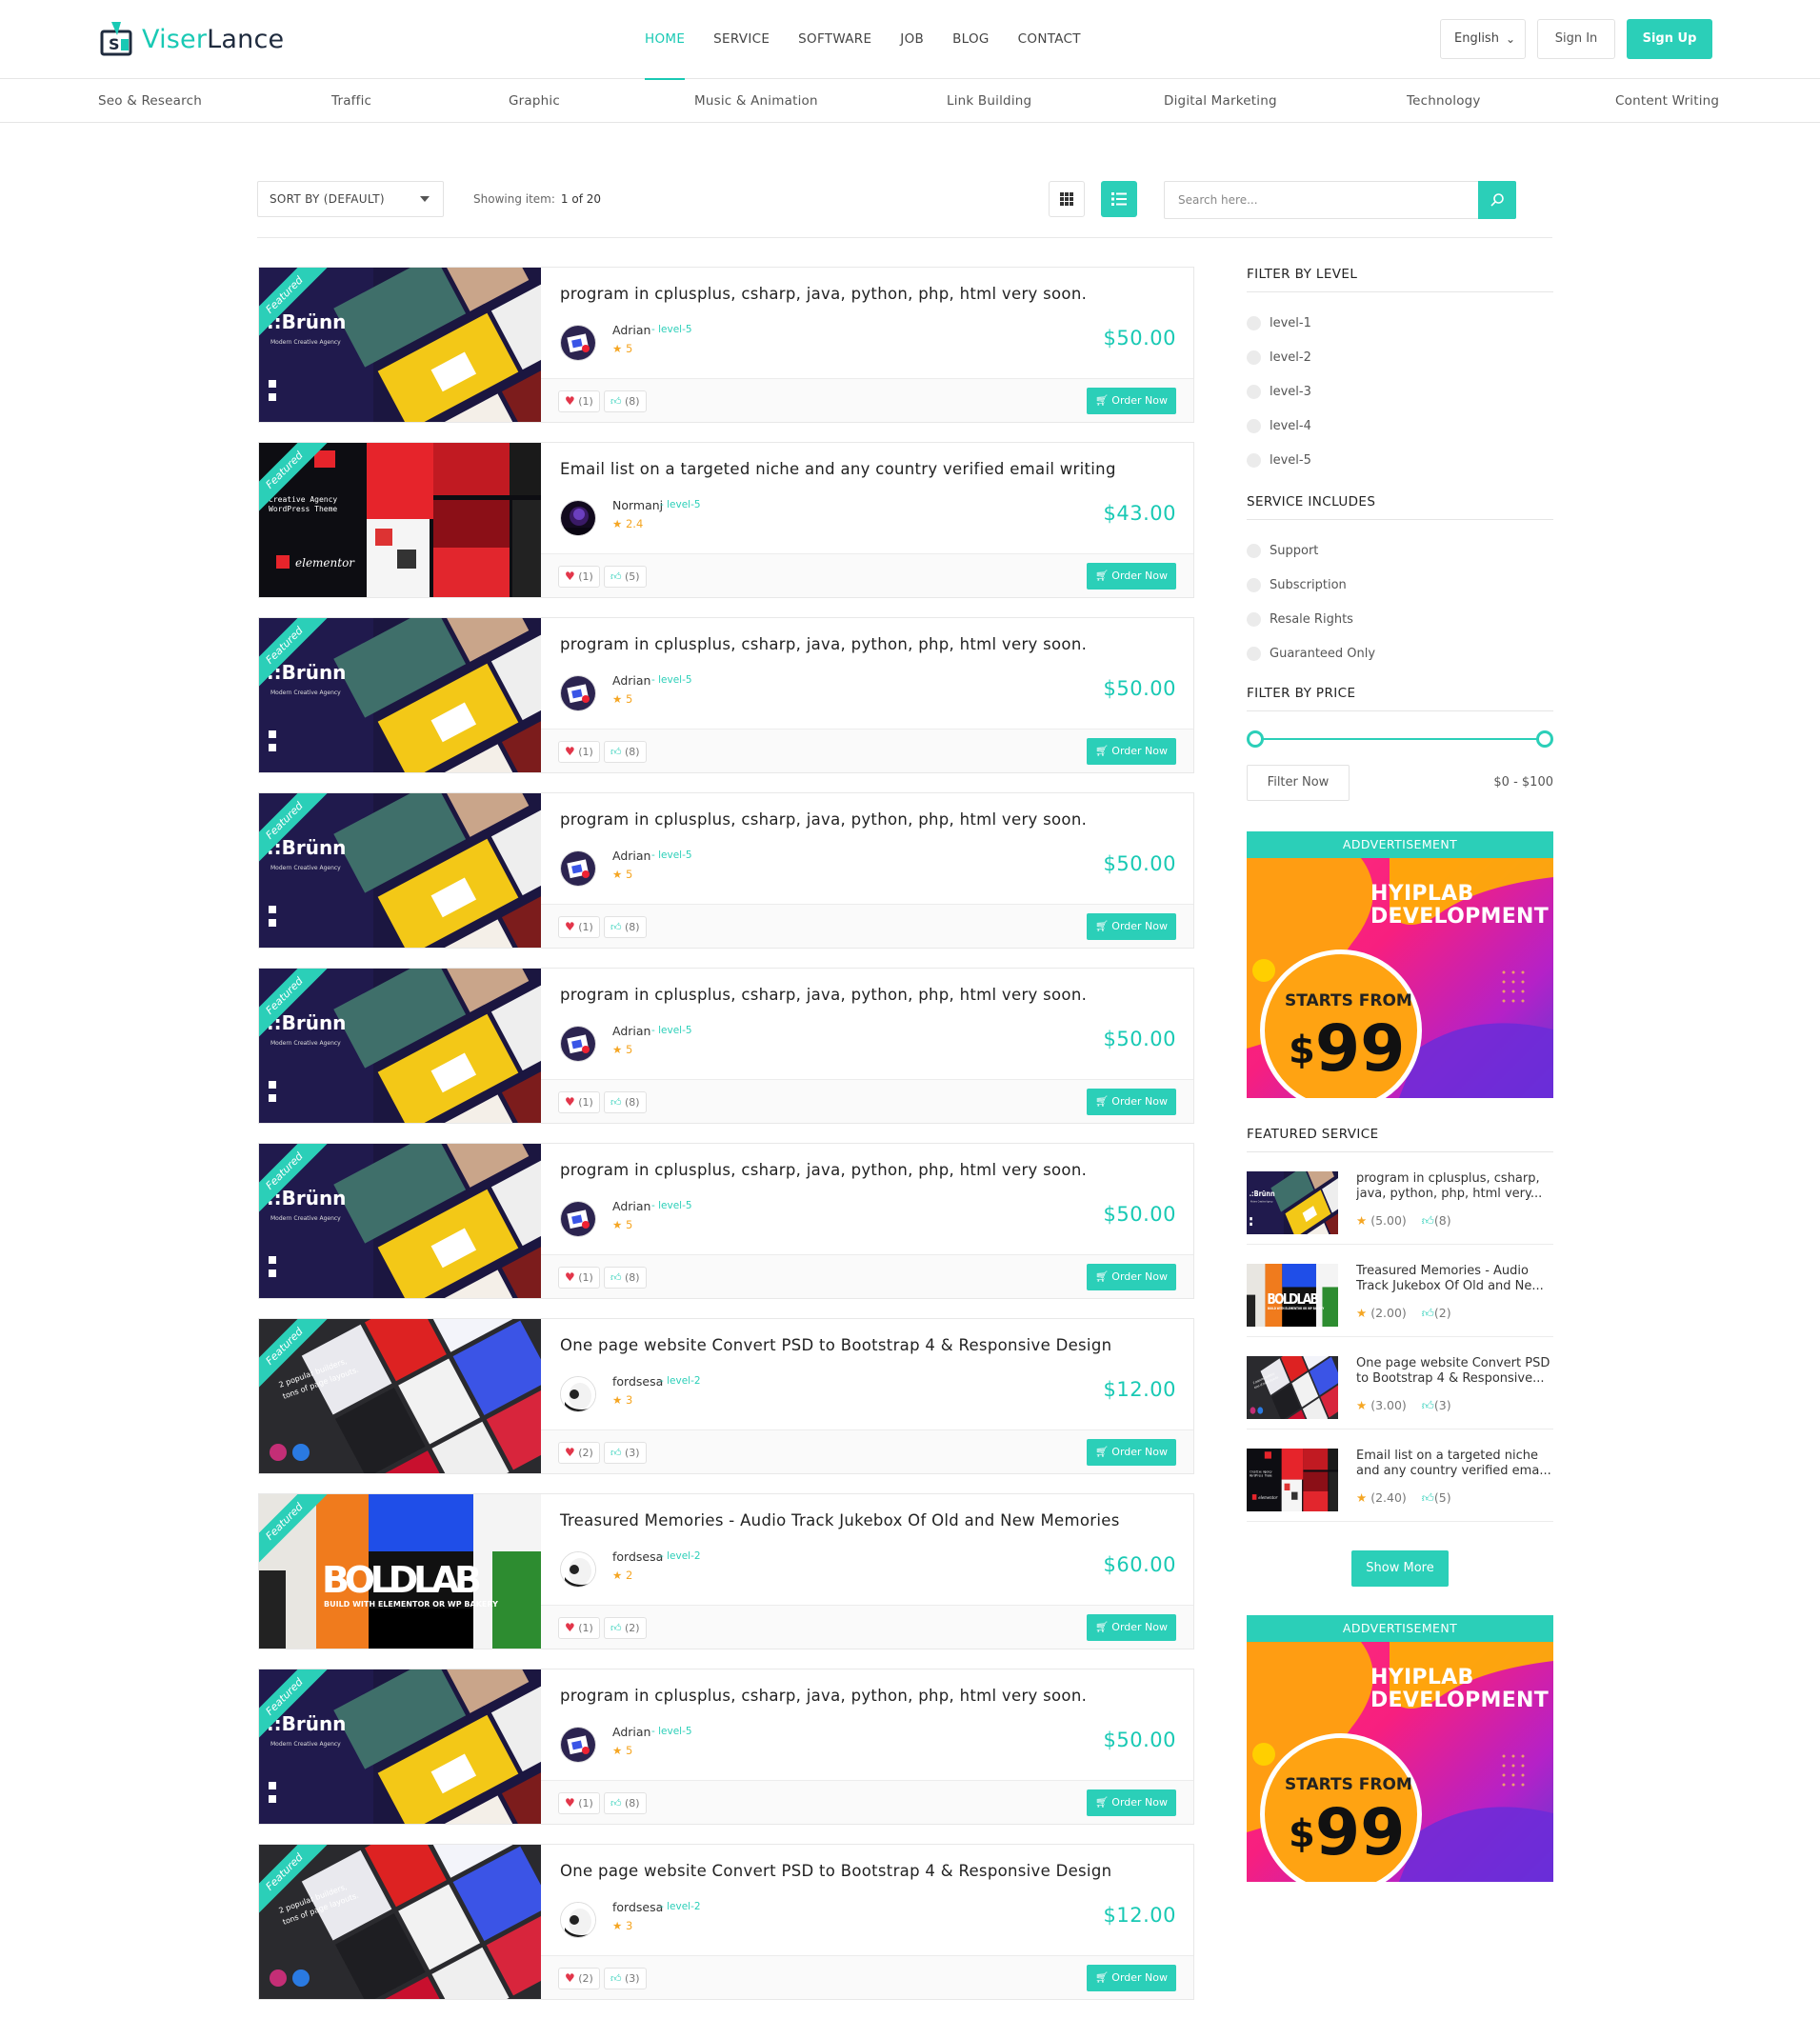 The width and height of the screenshot is (1820, 2019). Describe the element at coordinates (1400, 323) in the screenshot. I see `level-checkbox-level-1: level-1` at that location.